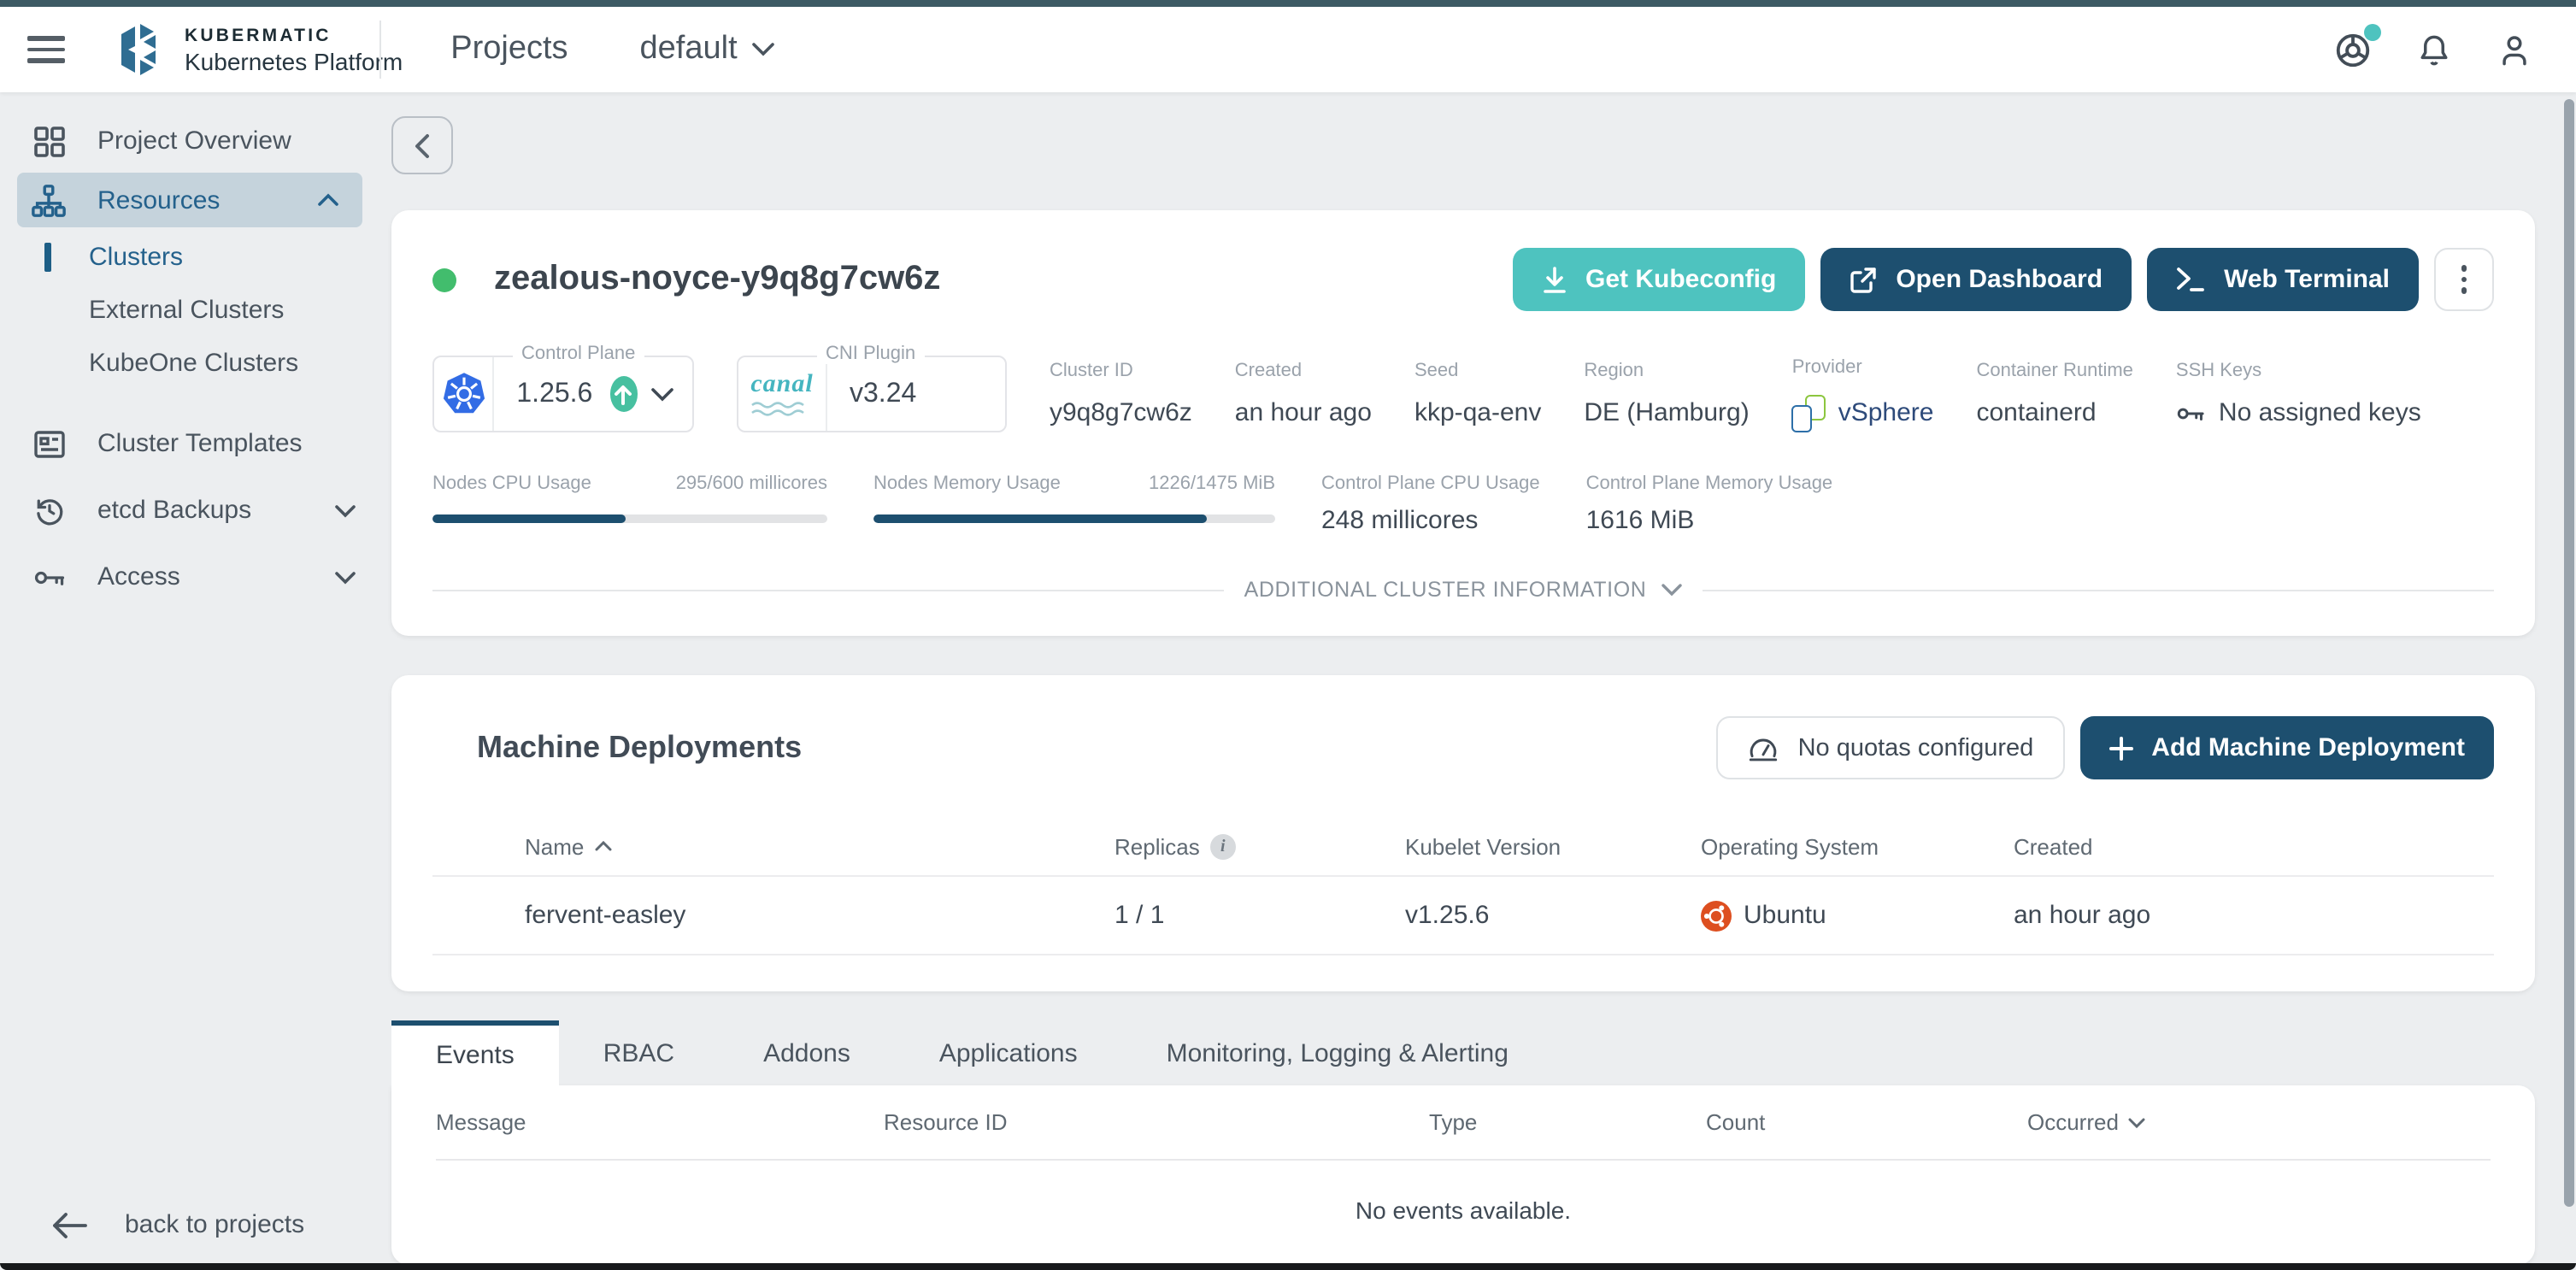 The width and height of the screenshot is (2576, 1270). What do you see at coordinates (2319, 412) in the screenshot?
I see `detail-value: No assigned keys` at bounding box center [2319, 412].